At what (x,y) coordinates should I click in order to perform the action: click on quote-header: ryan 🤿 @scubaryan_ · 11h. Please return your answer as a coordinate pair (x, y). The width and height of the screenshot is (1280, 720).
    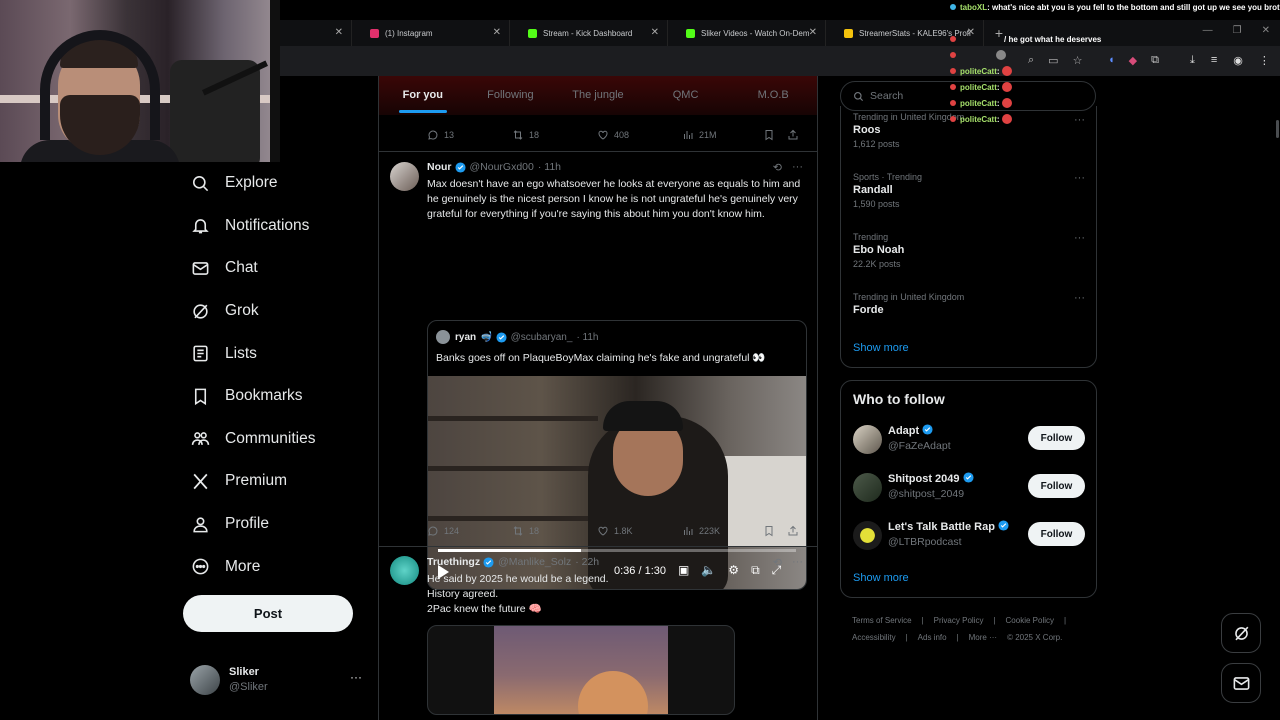
    Looking at the image, I should click on (517, 337).